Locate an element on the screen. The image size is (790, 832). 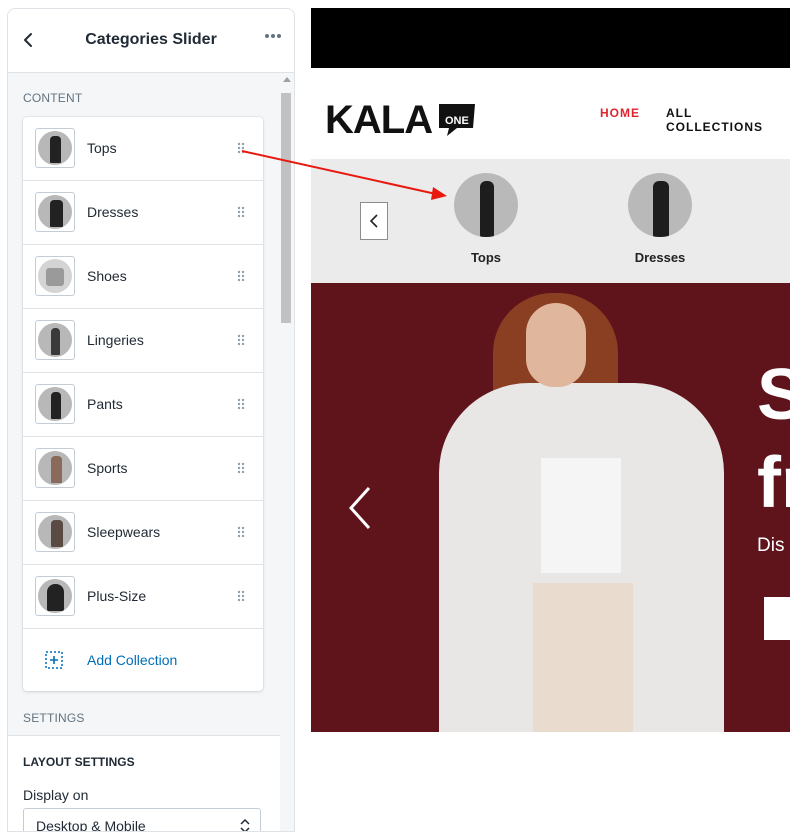
add-collection-icon is located at coordinates (54, 660).